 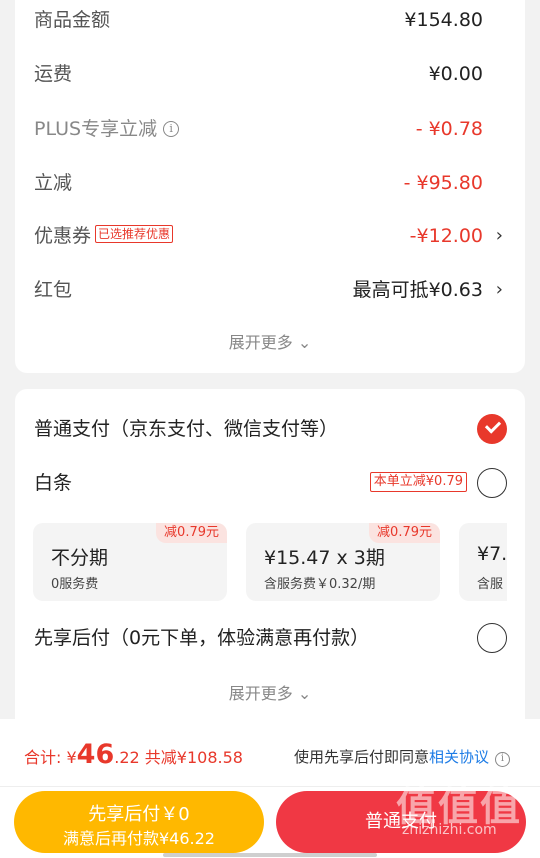 What do you see at coordinates (361, 757) in the screenshot?
I see `agreement-text: 使用先享后付即同意` at bounding box center [361, 757].